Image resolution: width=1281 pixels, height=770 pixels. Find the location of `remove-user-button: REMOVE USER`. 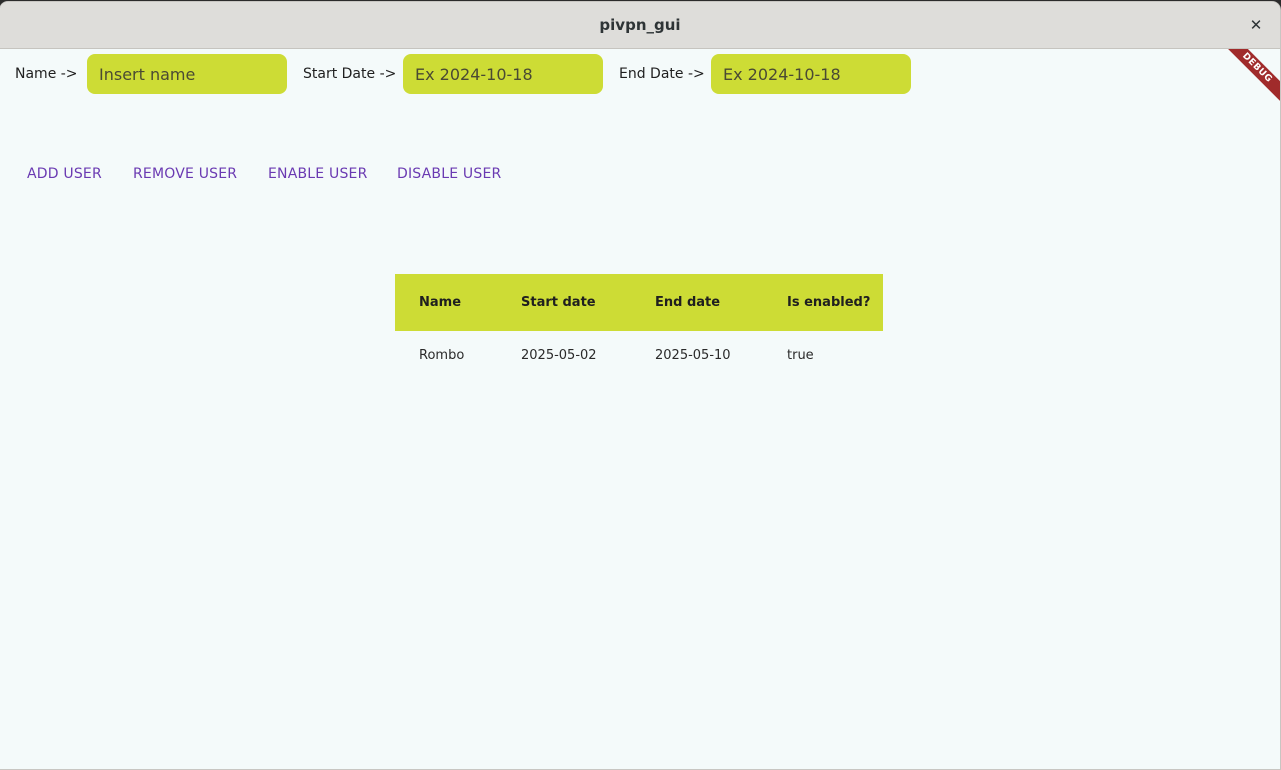

remove-user-button: REMOVE USER is located at coordinates (185, 174).